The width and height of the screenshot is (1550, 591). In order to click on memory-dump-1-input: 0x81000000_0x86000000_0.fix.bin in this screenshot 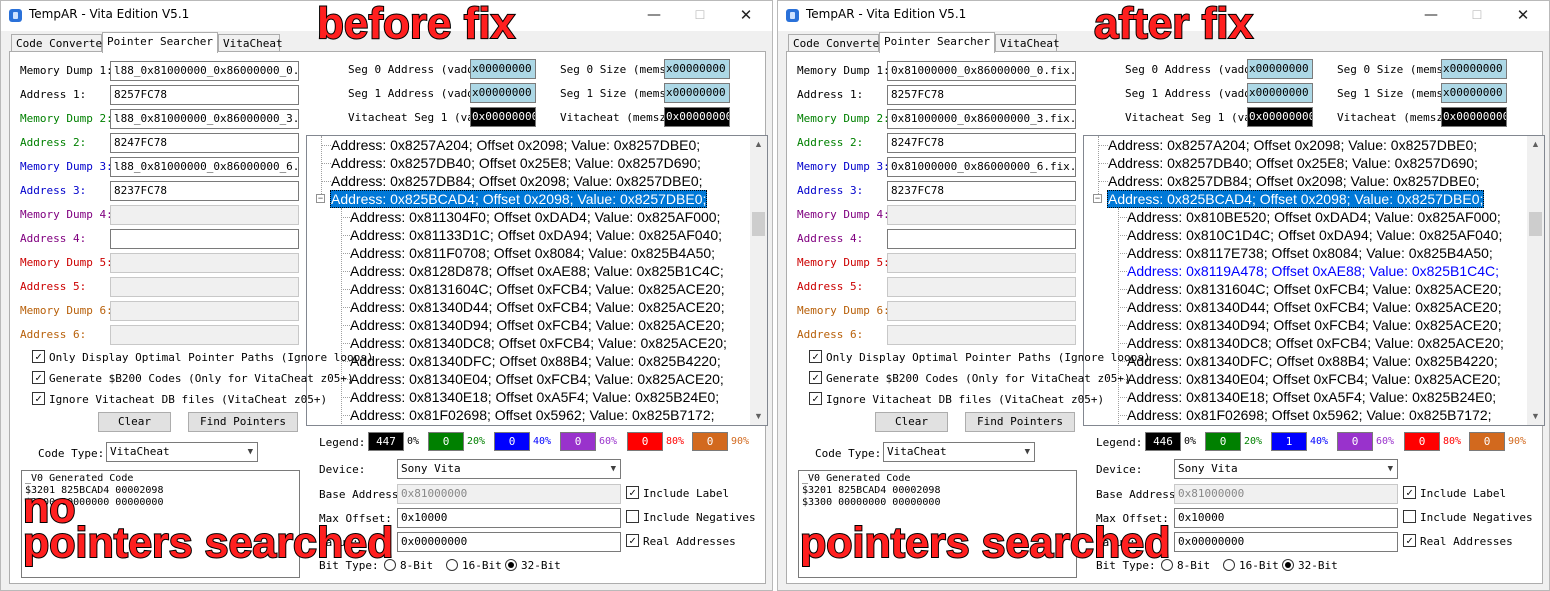, I will do `click(981, 71)`.